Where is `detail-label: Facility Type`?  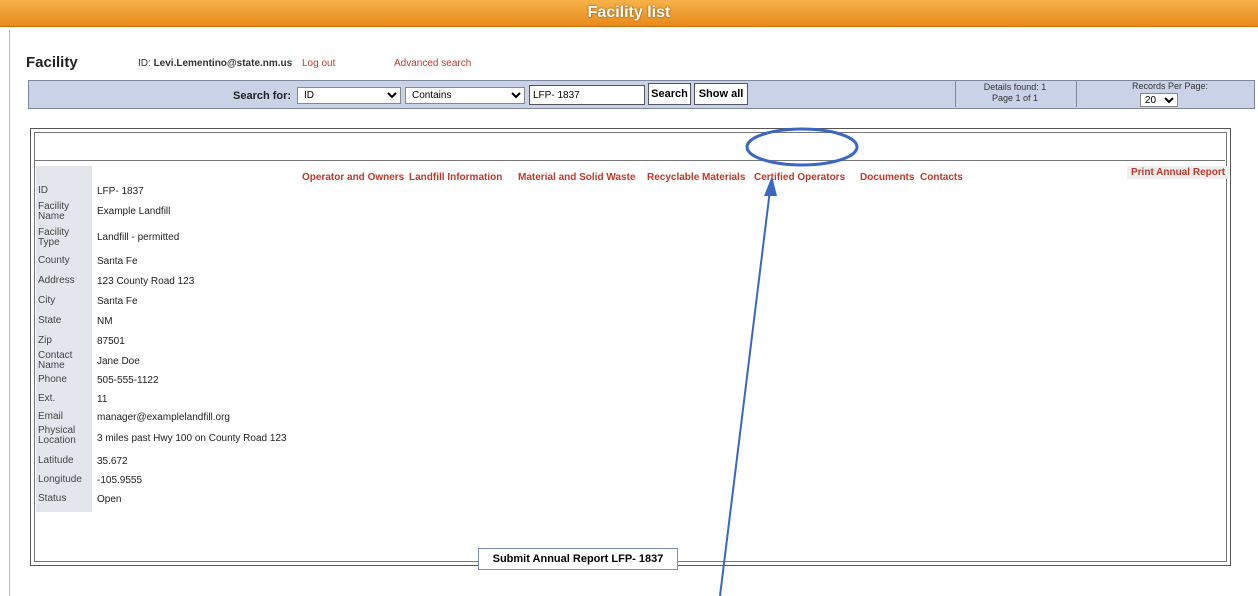 detail-label: Facility Type is located at coordinates (54, 237).